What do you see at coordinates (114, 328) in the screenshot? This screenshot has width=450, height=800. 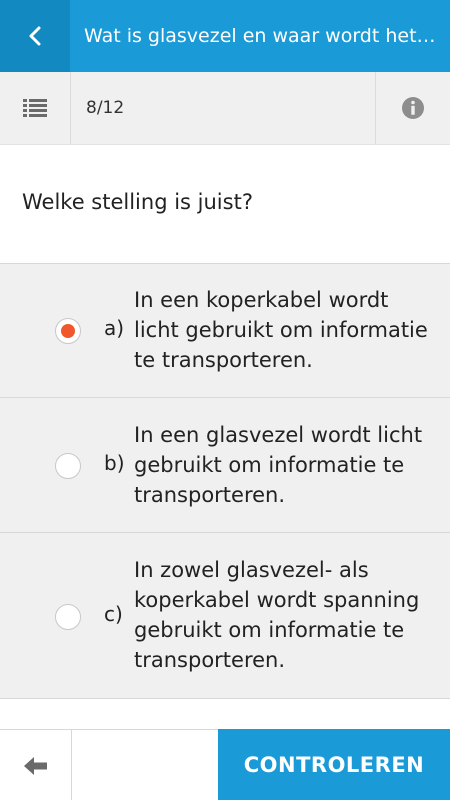 I see `option-letter: a)` at bounding box center [114, 328].